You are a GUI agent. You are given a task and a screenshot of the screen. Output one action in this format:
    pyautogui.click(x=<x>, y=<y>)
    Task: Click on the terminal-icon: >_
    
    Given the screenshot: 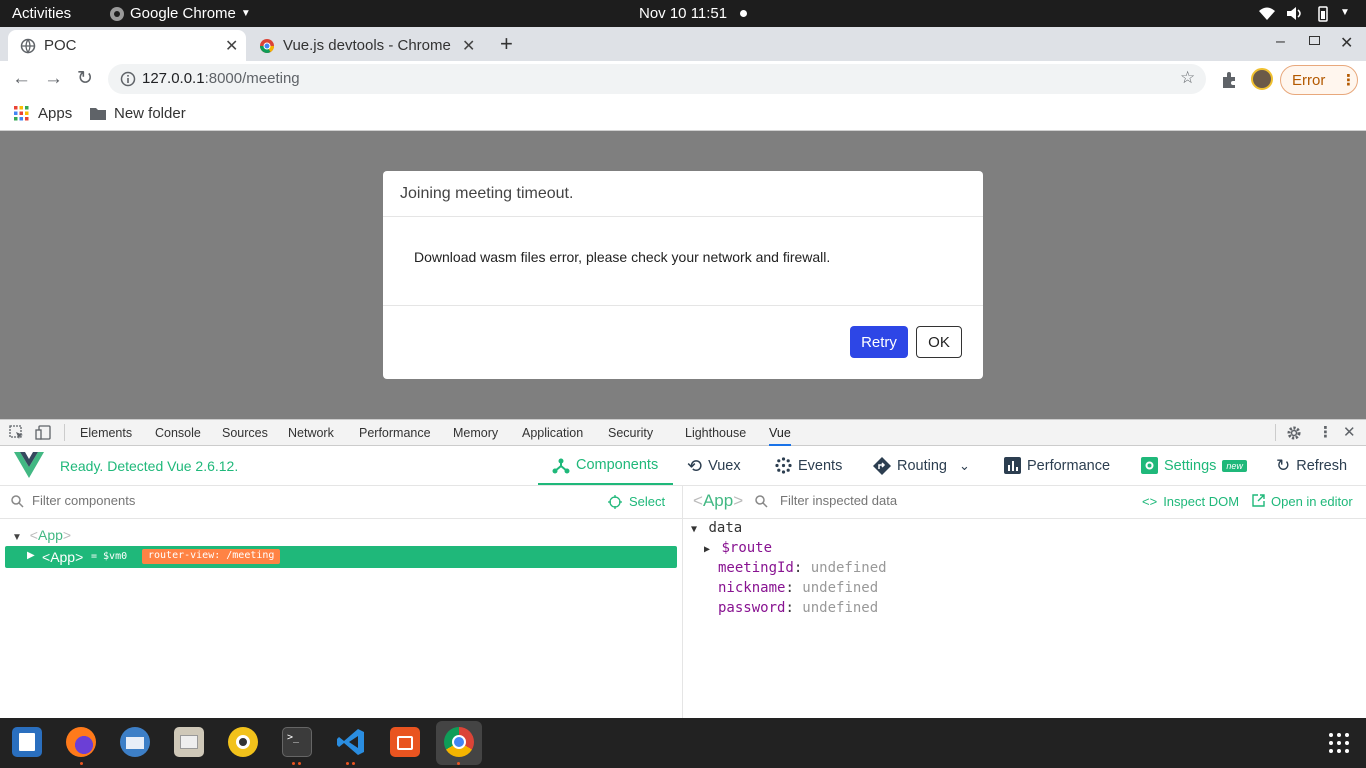 What is the action you would take?
    pyautogui.click(x=297, y=742)
    